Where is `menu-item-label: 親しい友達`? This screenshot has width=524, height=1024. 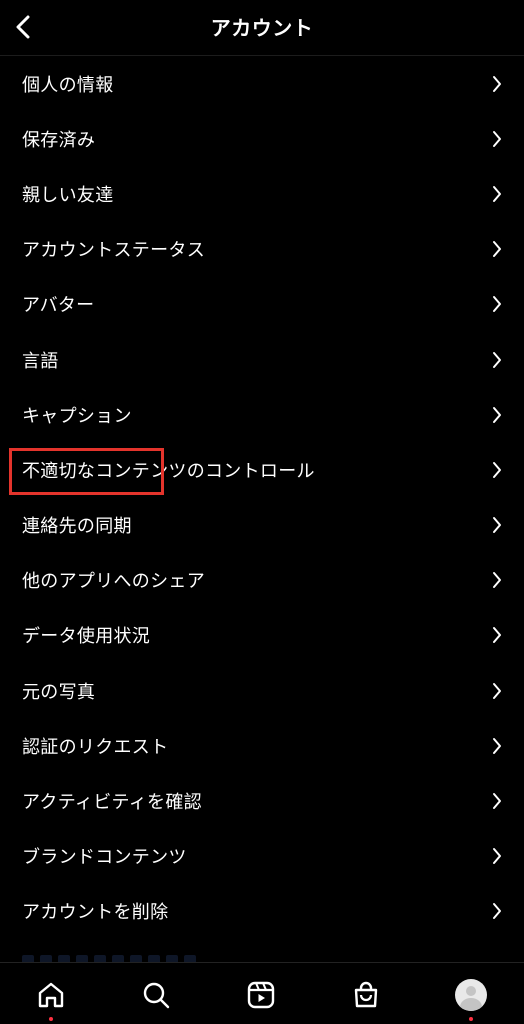 menu-item-label: 親しい友達 is located at coordinates (68, 195).